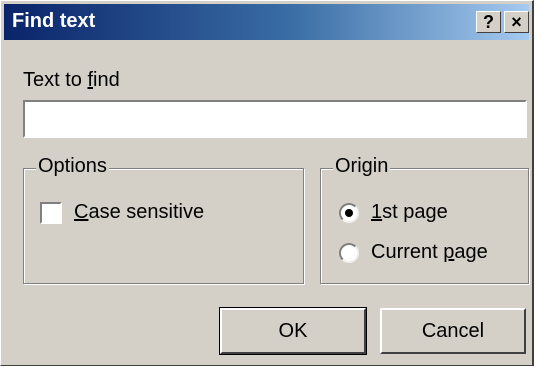 The image size is (536, 367). Describe the element at coordinates (488, 22) in the screenshot. I see `help-button: ?` at that location.